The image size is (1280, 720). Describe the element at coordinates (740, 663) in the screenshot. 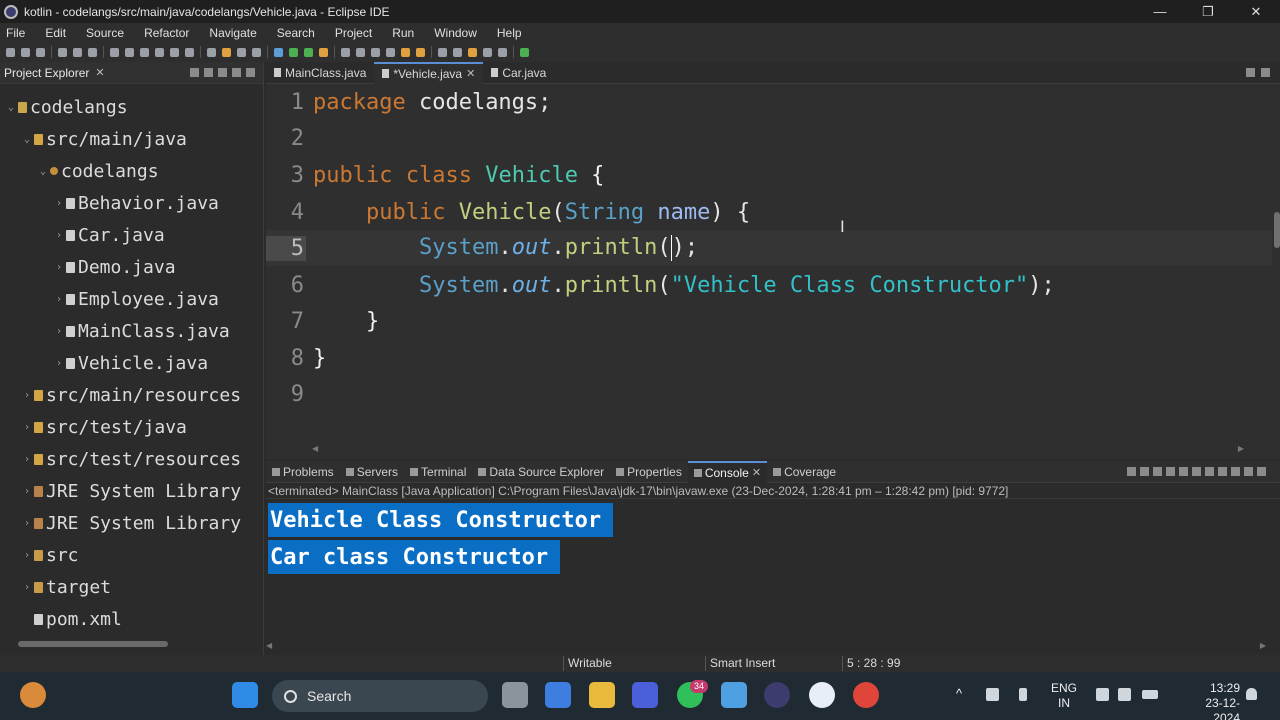

I see `status-insert-mode: Smart Insert` at that location.